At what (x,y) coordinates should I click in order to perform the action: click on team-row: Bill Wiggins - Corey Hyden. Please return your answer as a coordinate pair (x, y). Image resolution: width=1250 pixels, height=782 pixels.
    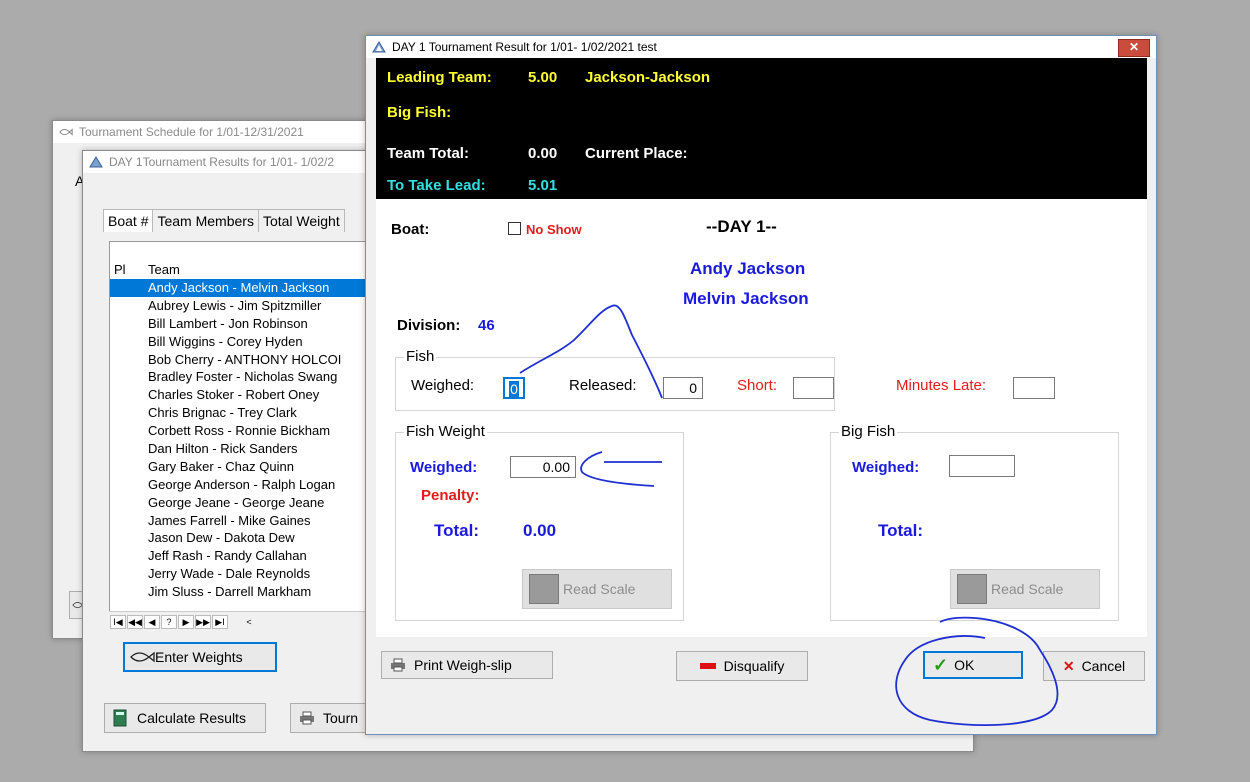
    Looking at the image, I should click on (241, 341).